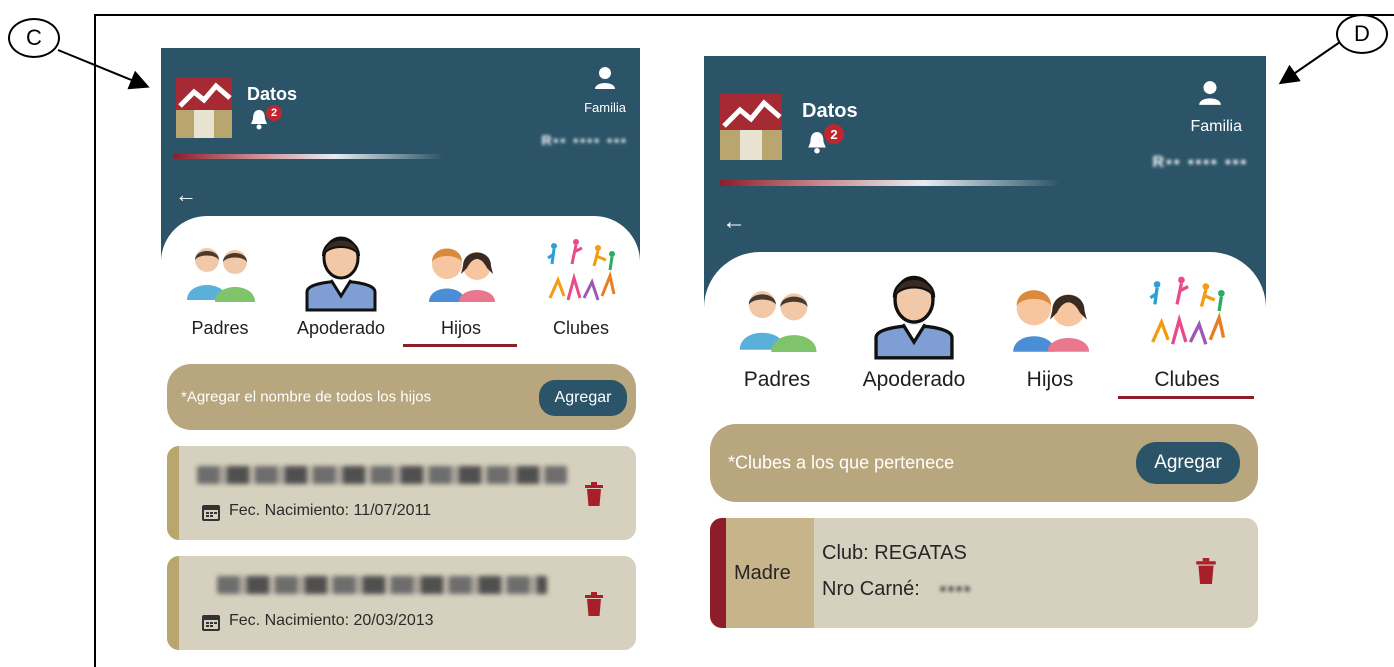 This screenshot has height=667, width=1394. Describe the element at coordinates (871, 589) in the screenshot. I see `card-number-label: Nro Carné:` at that location.